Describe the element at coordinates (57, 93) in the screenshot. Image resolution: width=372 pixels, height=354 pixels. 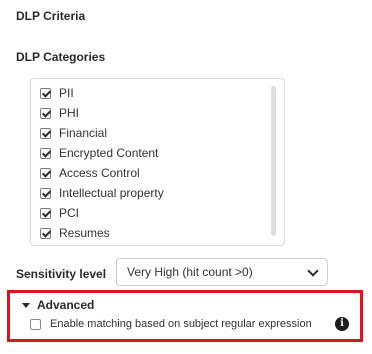
I see `category-item-pii: PII` at that location.